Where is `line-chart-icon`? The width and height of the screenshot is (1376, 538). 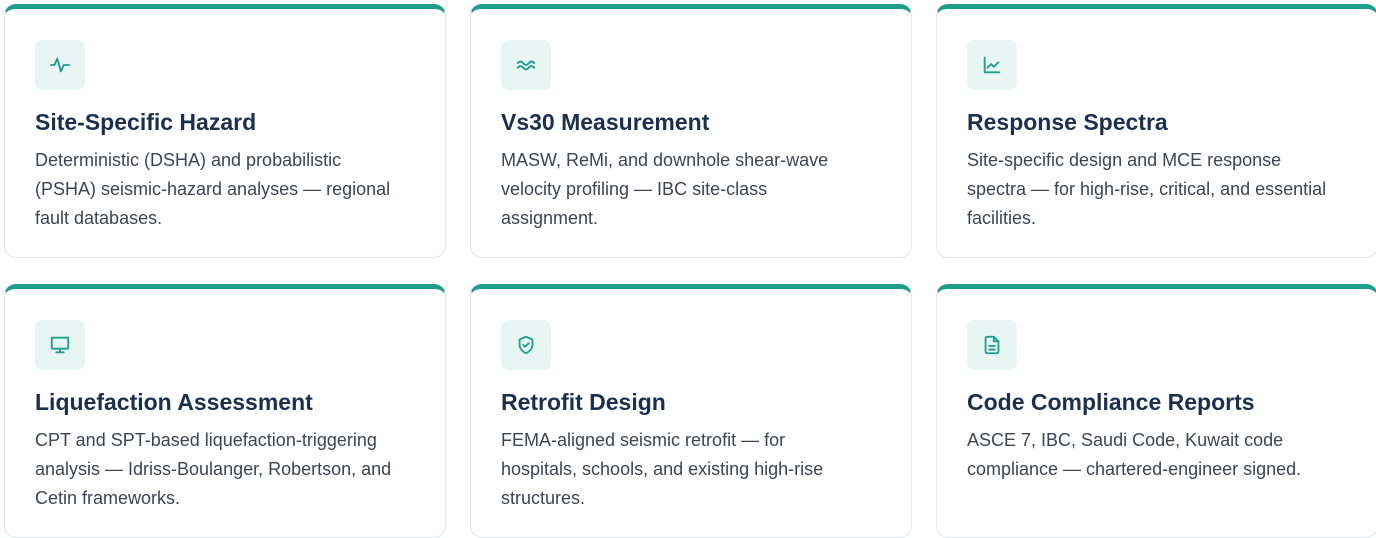
line-chart-icon is located at coordinates (992, 65).